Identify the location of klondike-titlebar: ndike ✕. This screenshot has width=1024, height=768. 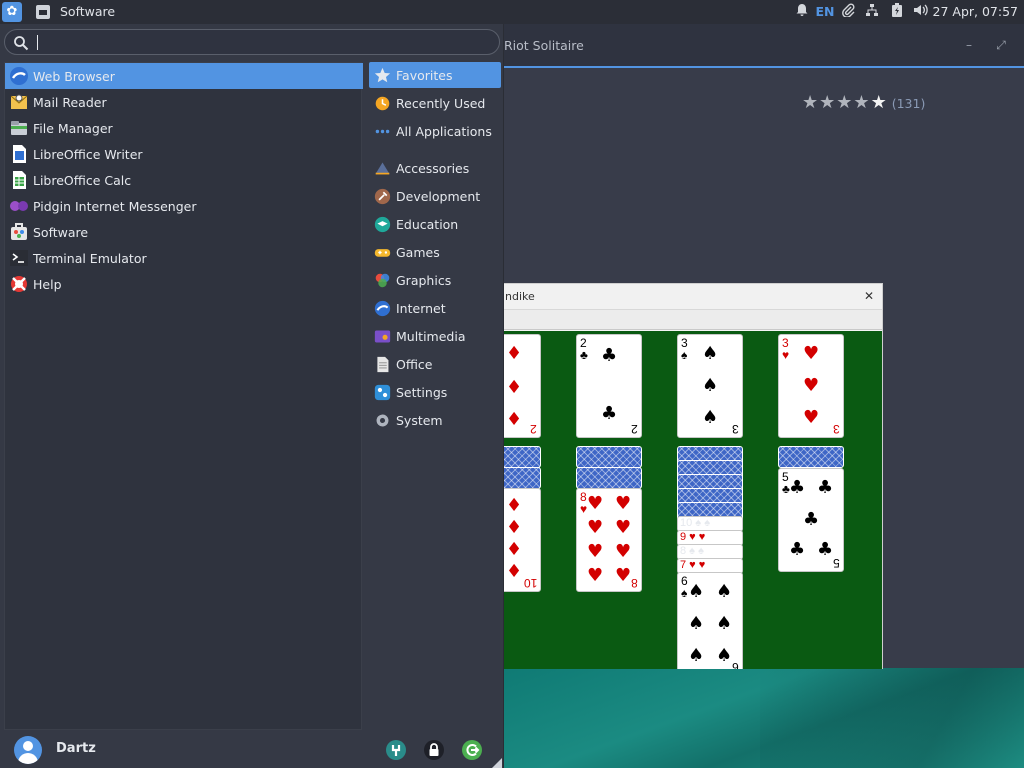
(691, 297).